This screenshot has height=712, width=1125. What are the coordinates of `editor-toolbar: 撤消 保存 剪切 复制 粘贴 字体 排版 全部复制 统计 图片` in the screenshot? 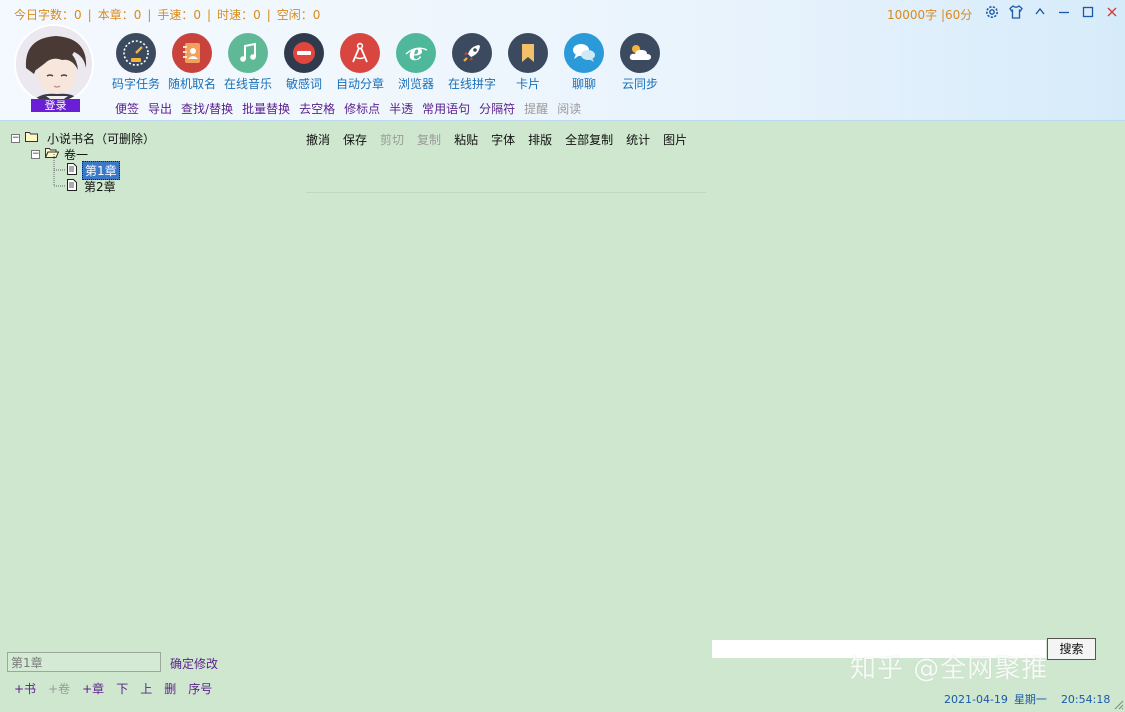 It's located at (506, 140).